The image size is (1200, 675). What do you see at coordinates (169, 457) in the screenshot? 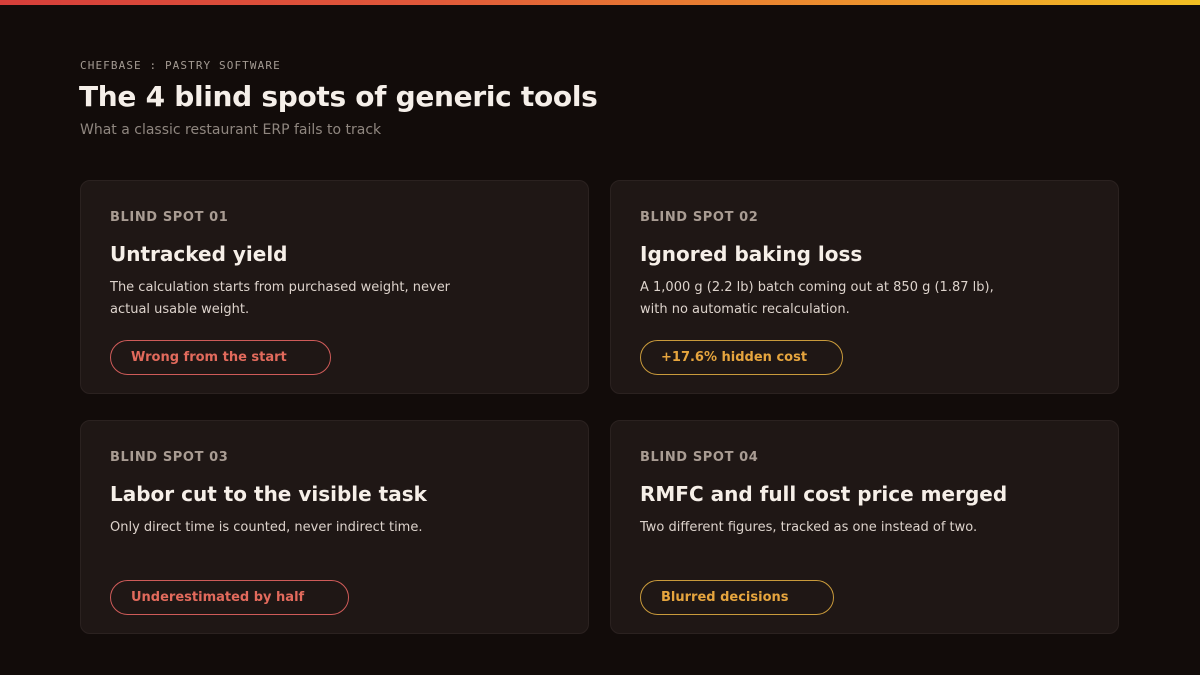
I see `card-label: BLIND SPOT 03` at bounding box center [169, 457].